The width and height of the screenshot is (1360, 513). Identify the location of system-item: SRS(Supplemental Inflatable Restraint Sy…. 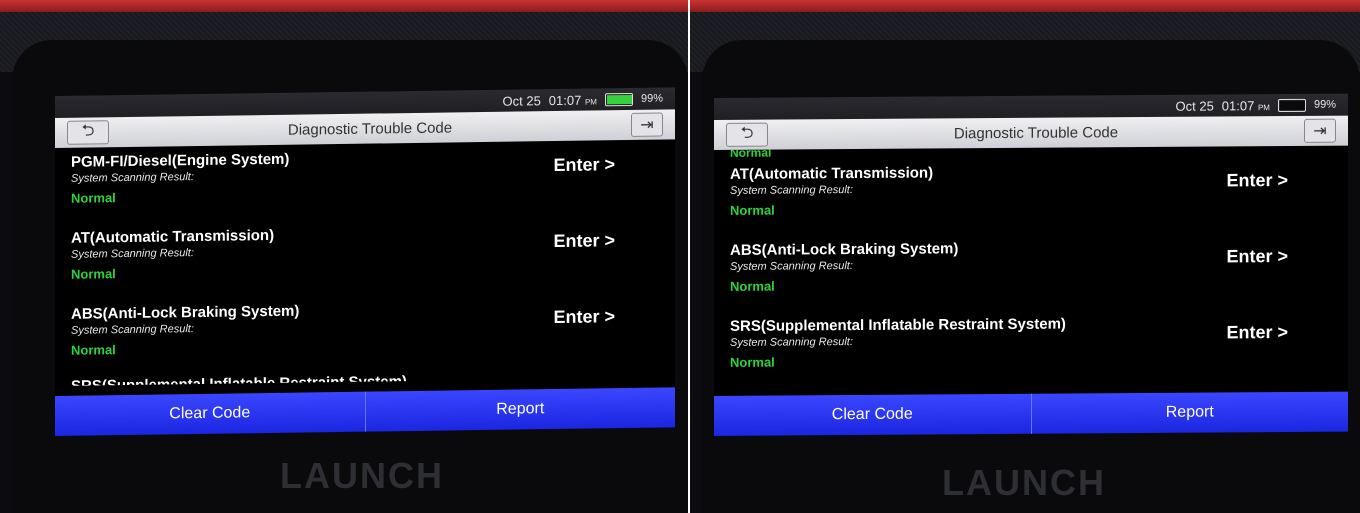
(1031, 348).